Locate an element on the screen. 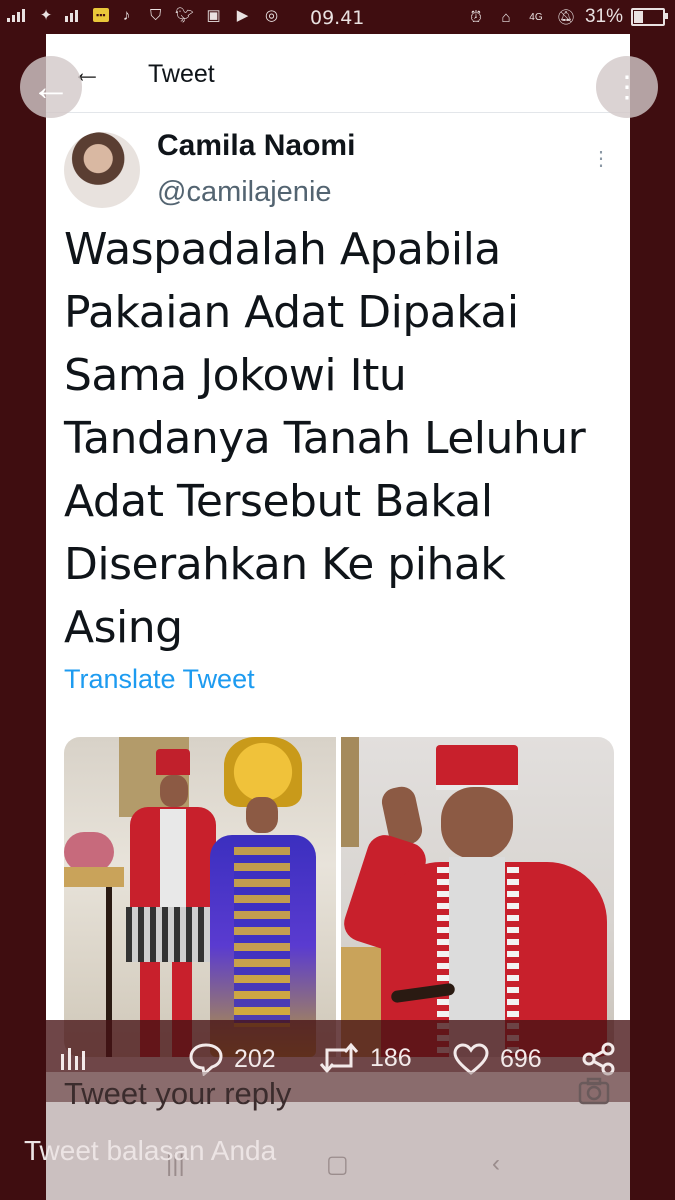 The image size is (675, 1200). shield-icon: ⛉ is located at coordinates (155, 15).